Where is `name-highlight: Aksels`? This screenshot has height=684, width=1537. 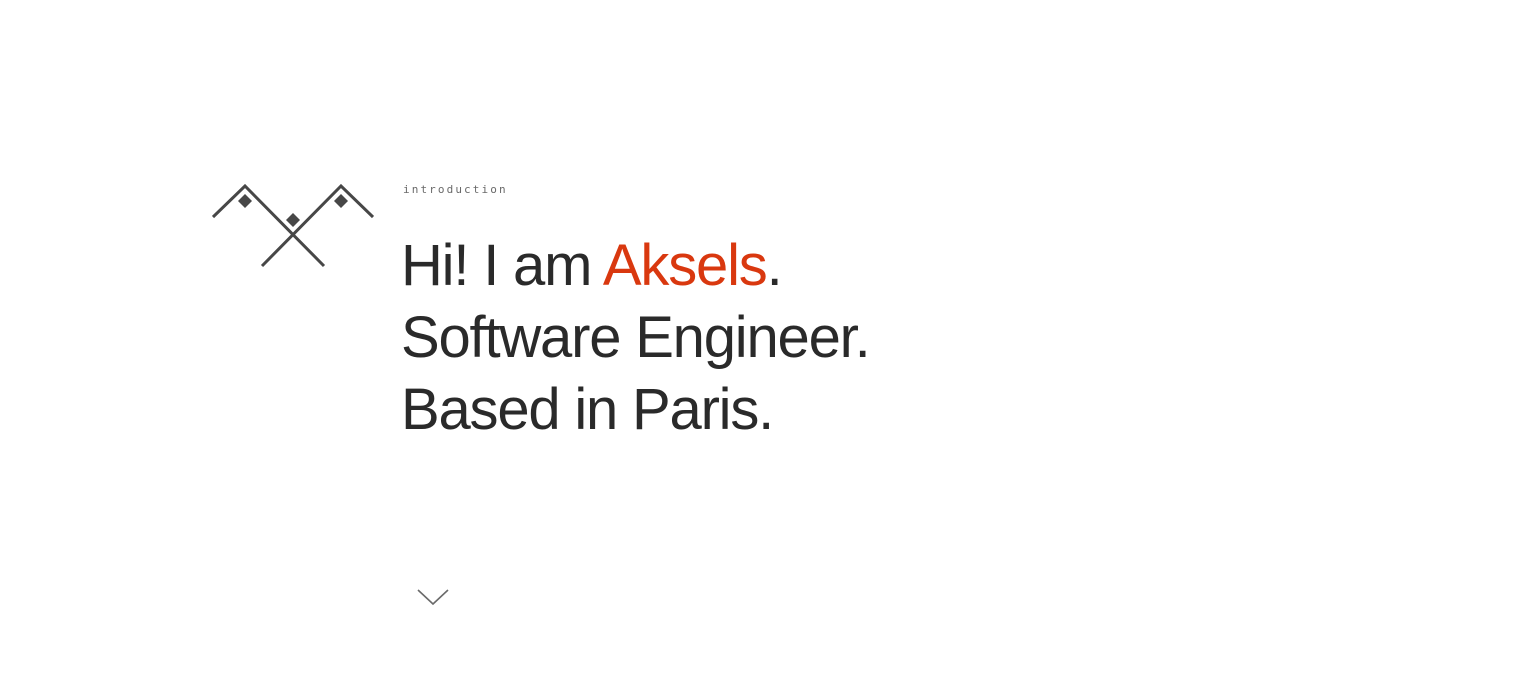 name-highlight: Aksels is located at coordinates (685, 265).